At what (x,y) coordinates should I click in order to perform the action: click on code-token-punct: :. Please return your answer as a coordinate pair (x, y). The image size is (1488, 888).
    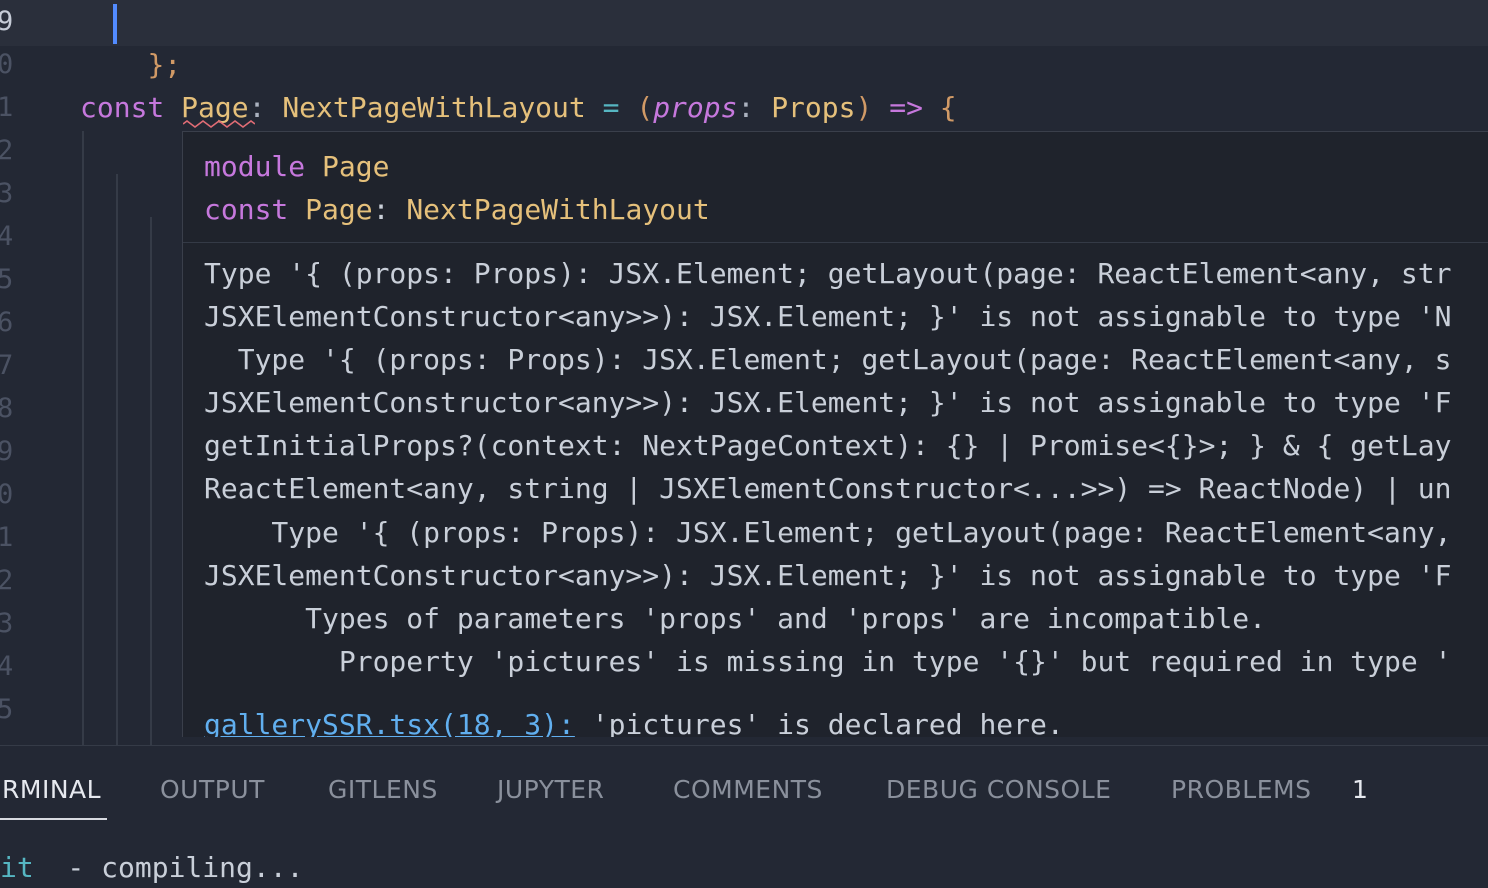
    Looking at the image, I should click on (746, 107).